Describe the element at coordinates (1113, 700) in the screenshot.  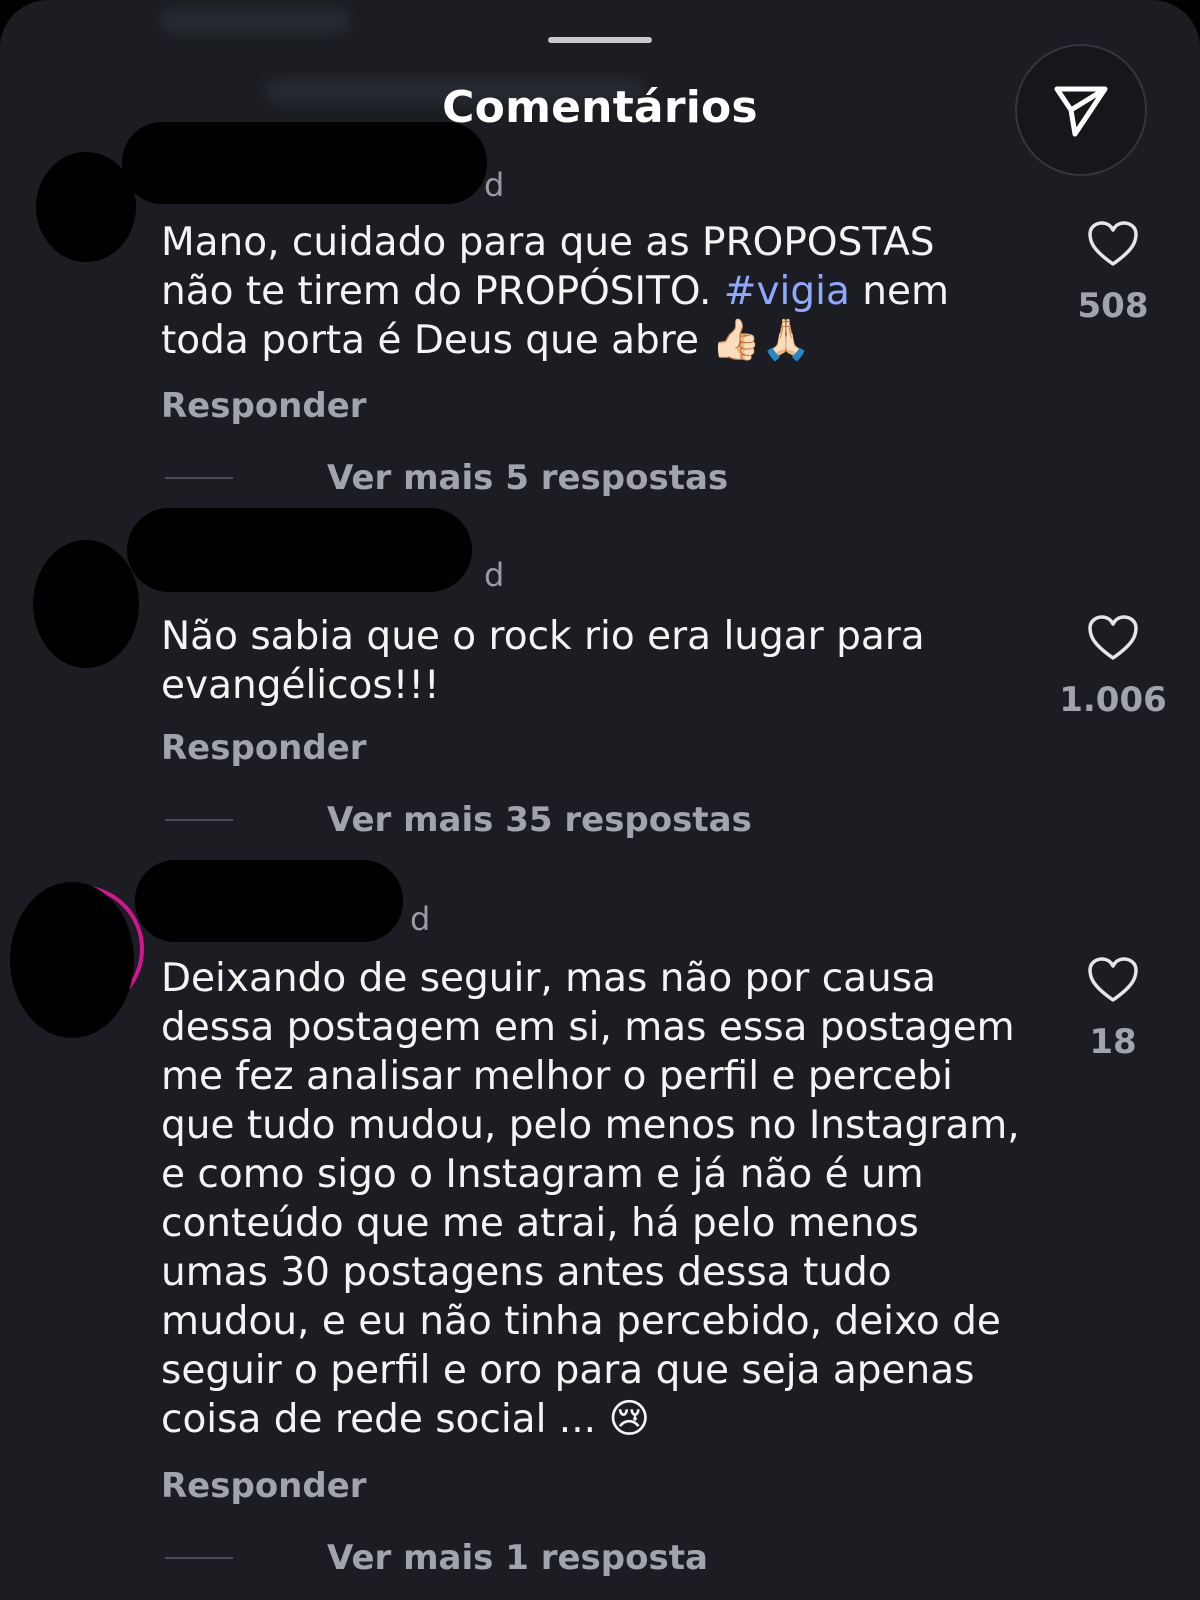
I see `like-count: 1.006` at that location.